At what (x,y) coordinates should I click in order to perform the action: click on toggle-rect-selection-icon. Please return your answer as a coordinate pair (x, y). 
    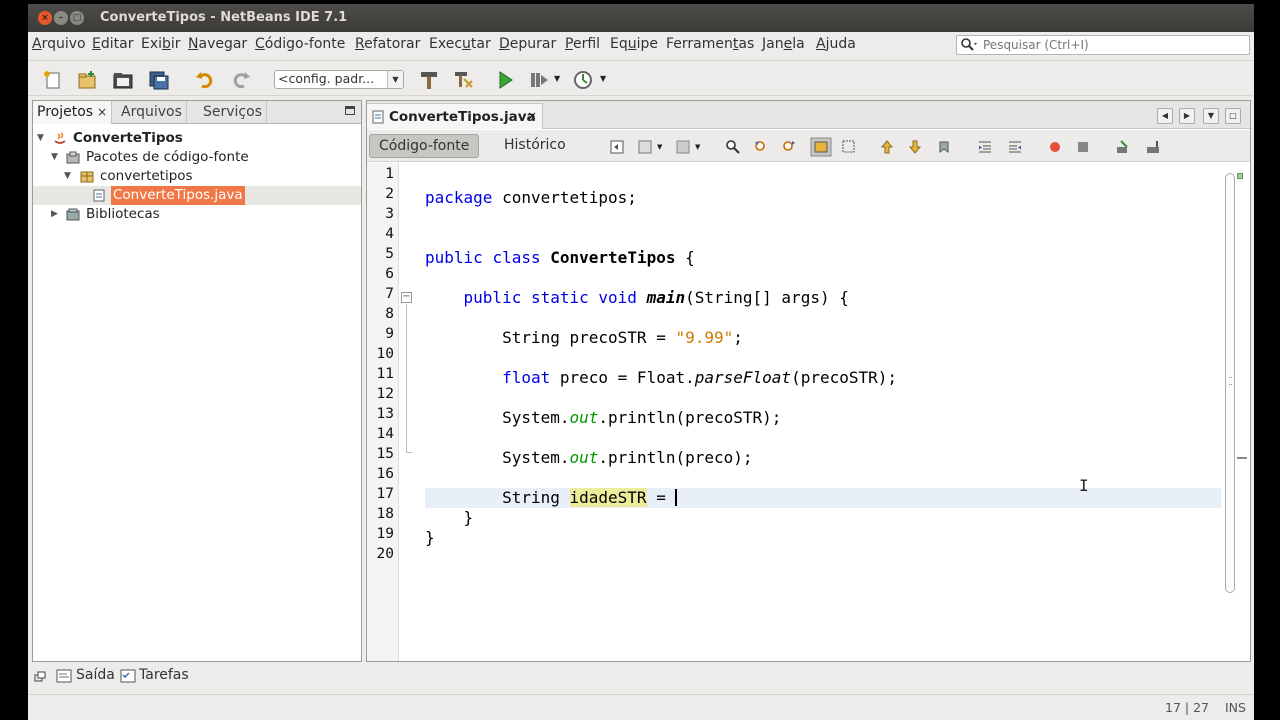
    Looking at the image, I should click on (849, 147).